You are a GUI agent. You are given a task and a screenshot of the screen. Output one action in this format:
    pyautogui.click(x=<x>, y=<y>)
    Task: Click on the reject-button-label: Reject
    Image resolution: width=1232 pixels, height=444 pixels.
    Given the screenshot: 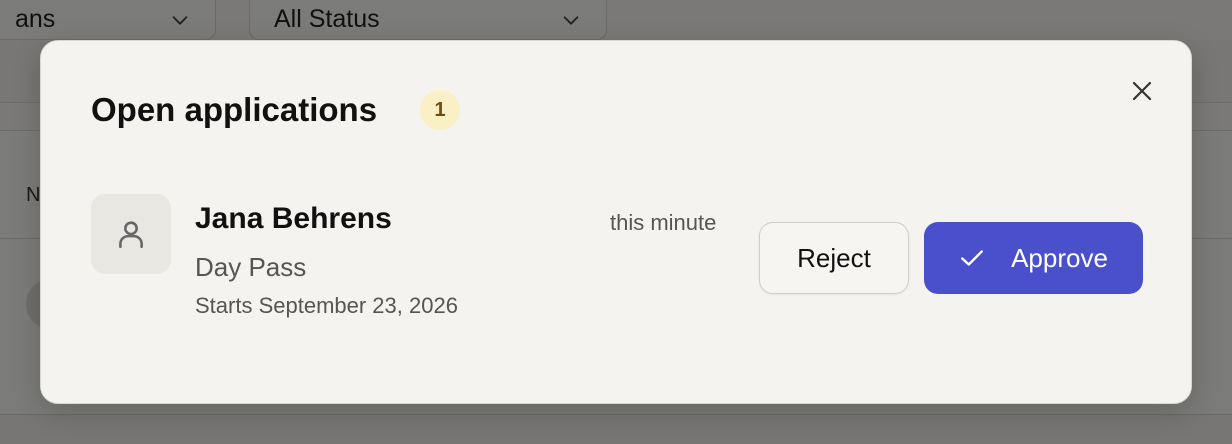 What is the action you would take?
    pyautogui.click(x=834, y=257)
    